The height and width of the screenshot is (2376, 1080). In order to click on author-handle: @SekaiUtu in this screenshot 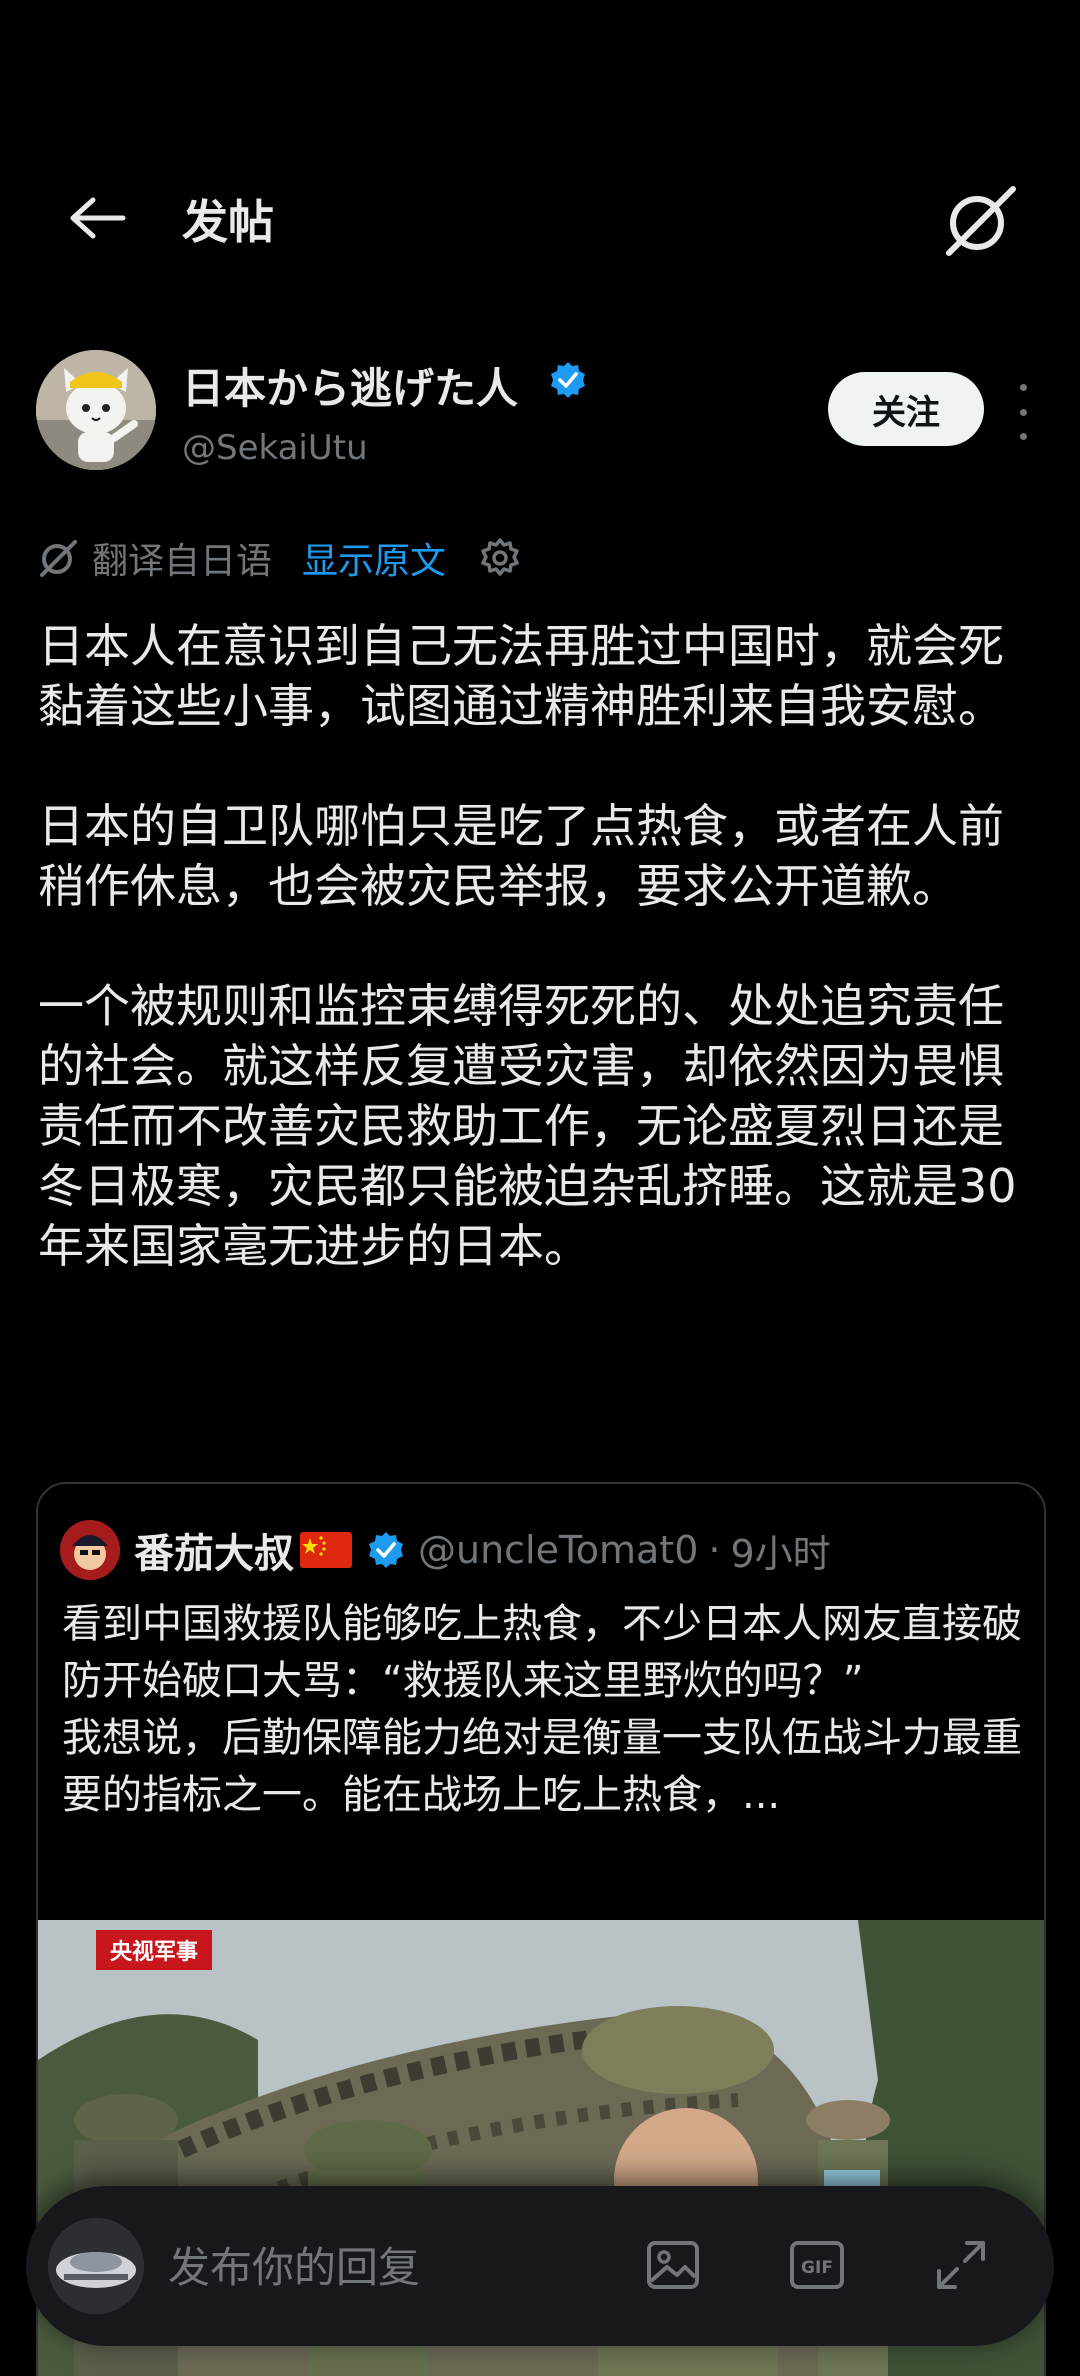, I will do `click(275, 448)`.